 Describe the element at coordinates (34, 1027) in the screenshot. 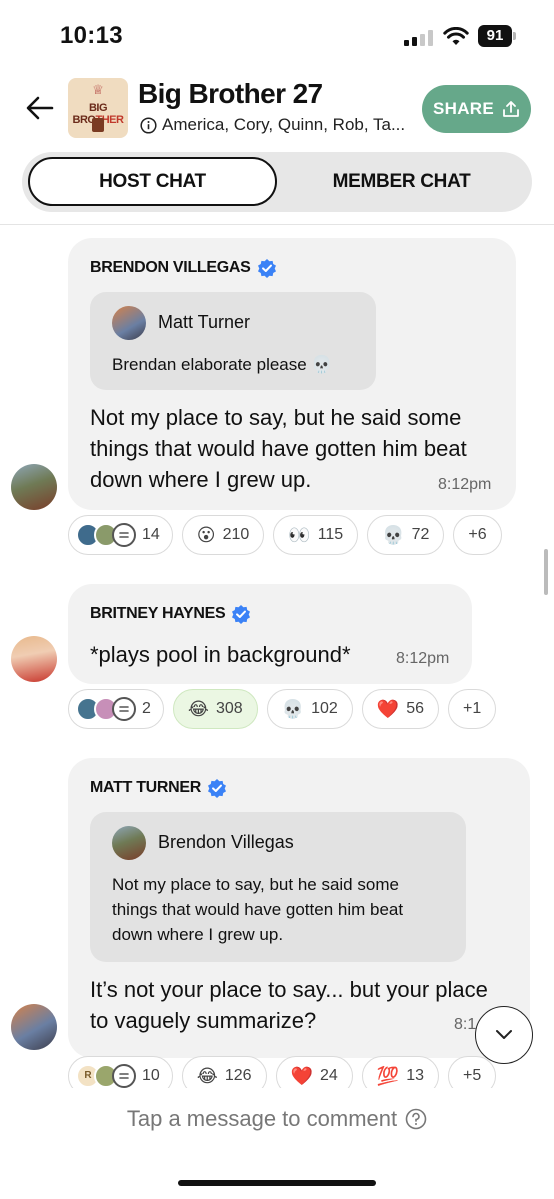

I see `avatar-matt-turner` at that location.